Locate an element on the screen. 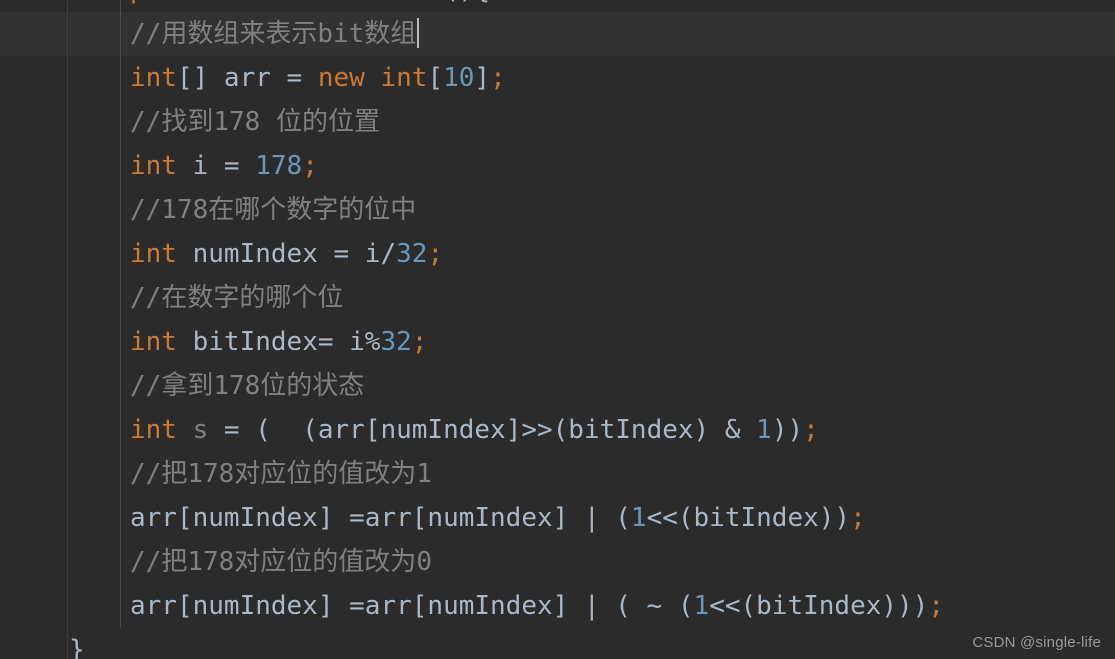  code-token: new int is located at coordinates (372, 78).